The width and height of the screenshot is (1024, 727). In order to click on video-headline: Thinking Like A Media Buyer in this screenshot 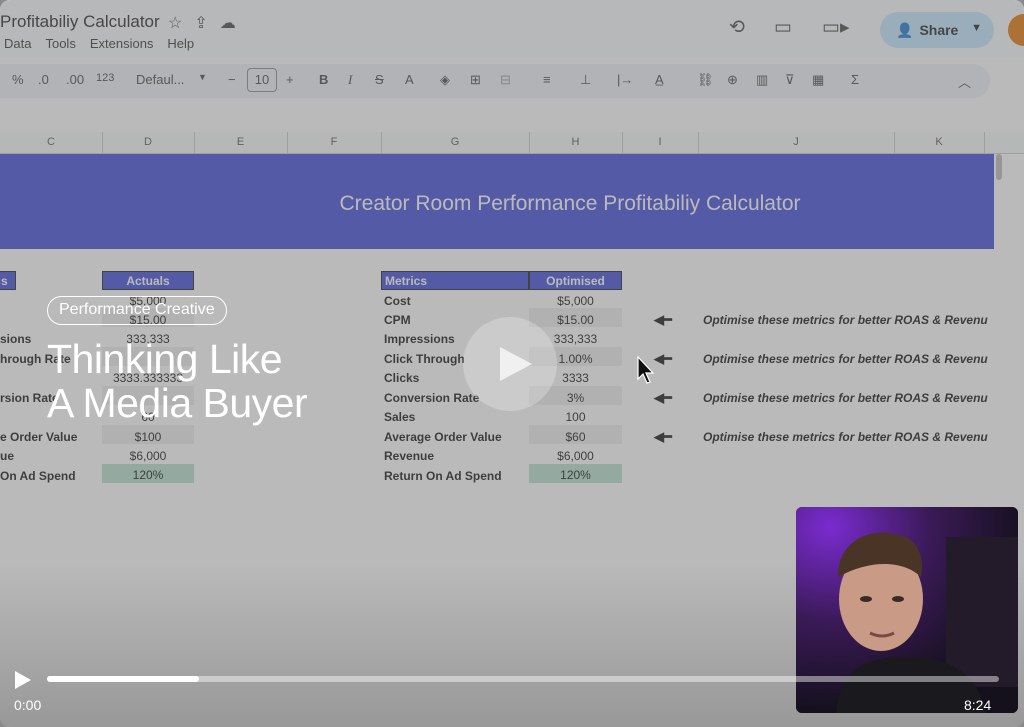, I will do `click(177, 381)`.